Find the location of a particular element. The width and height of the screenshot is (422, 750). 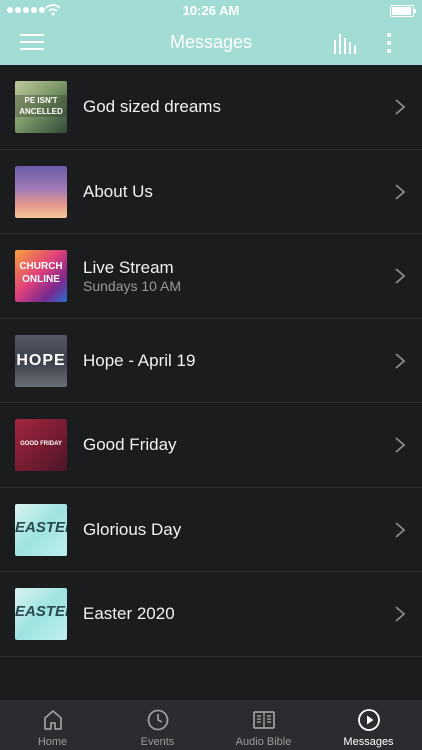

list-item: PE ISN'T ANCELLED God sized dreams is located at coordinates (211, 107).